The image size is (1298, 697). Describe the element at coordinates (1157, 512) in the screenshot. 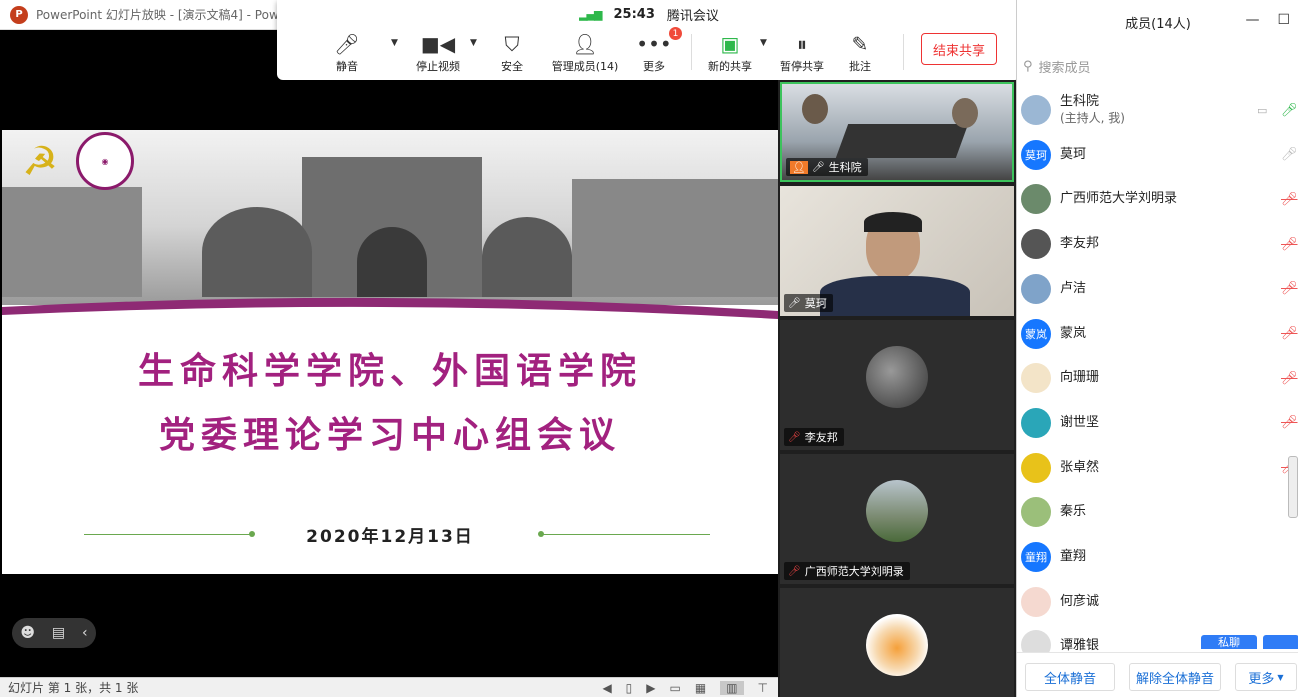

I see `member-row: 秦乐` at that location.